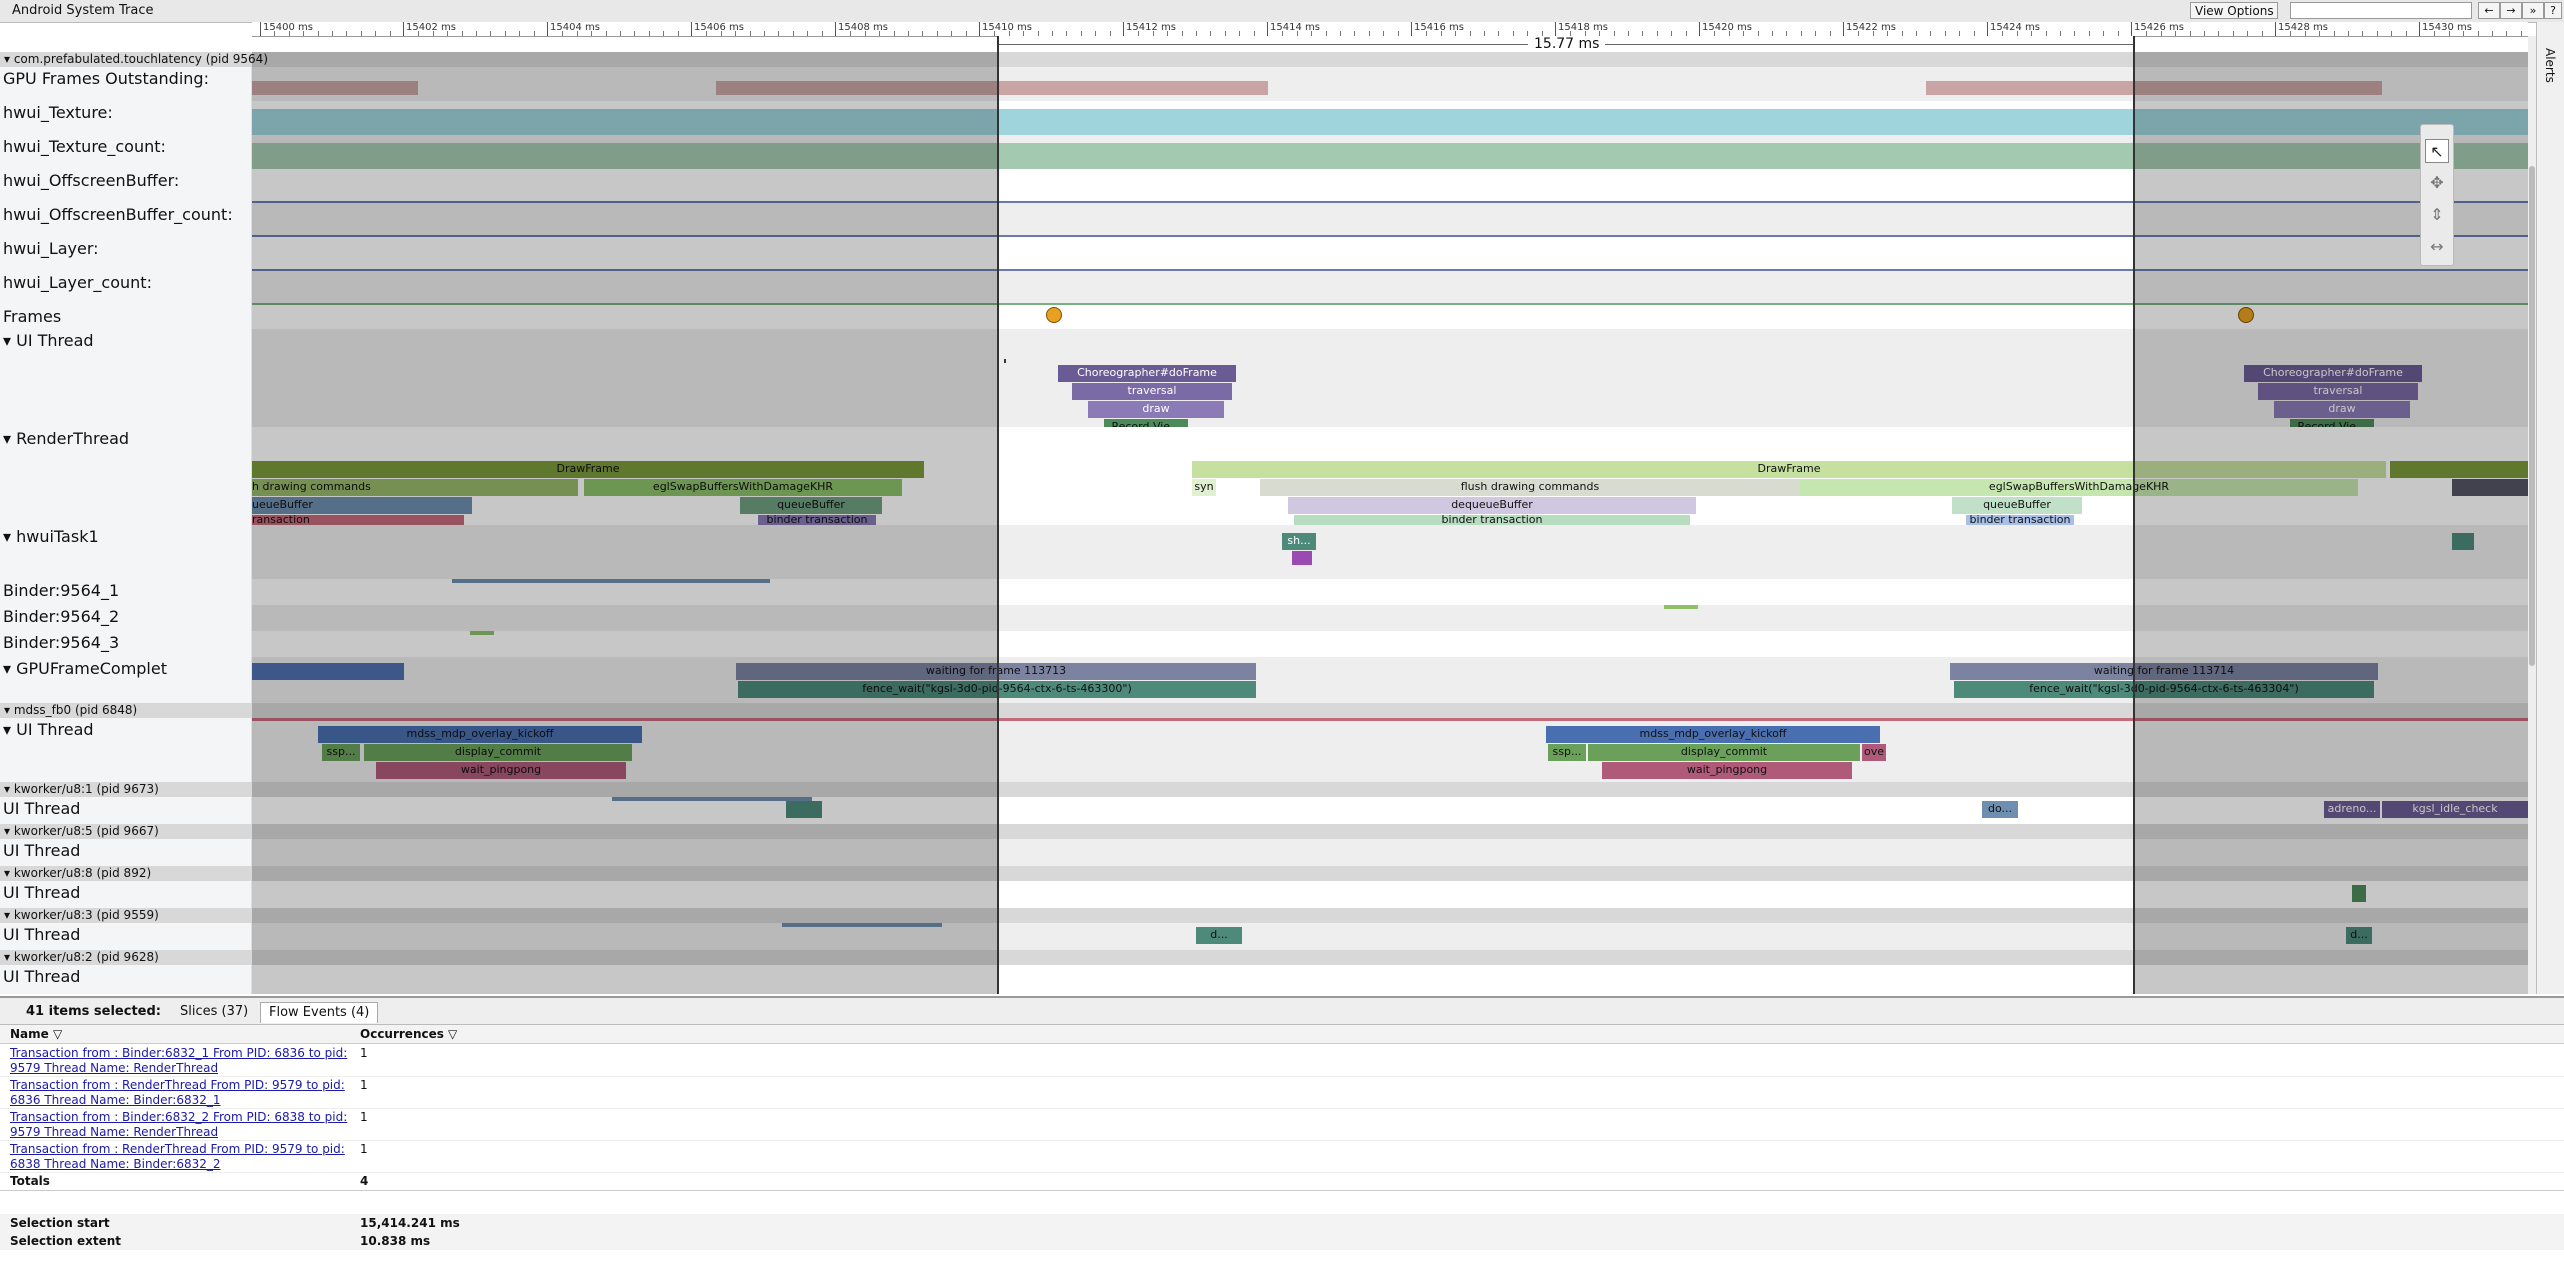 Image resolution: width=2564 pixels, height=1280 pixels. I want to click on zoom-mode-icon: ⇕, so click(2437, 215).